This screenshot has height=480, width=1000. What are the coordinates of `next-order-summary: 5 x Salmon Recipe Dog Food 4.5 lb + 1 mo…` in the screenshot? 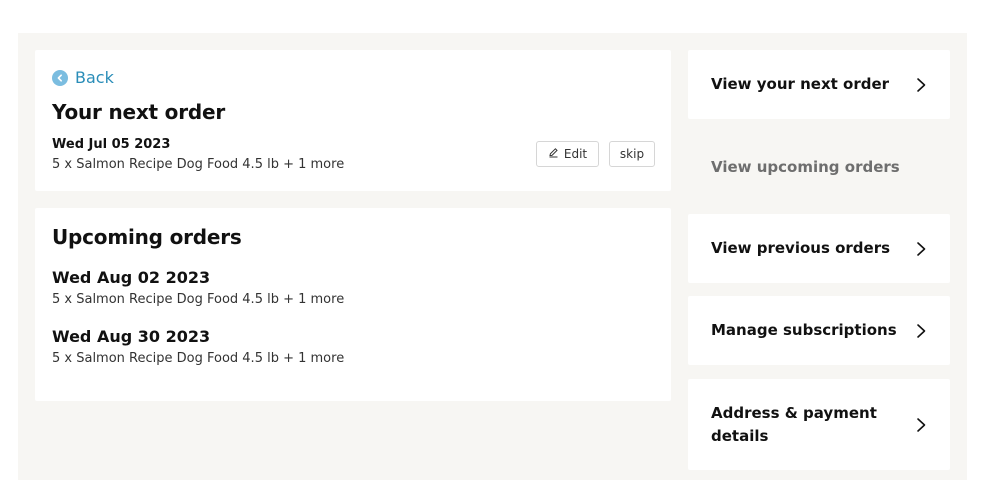 It's located at (198, 164).